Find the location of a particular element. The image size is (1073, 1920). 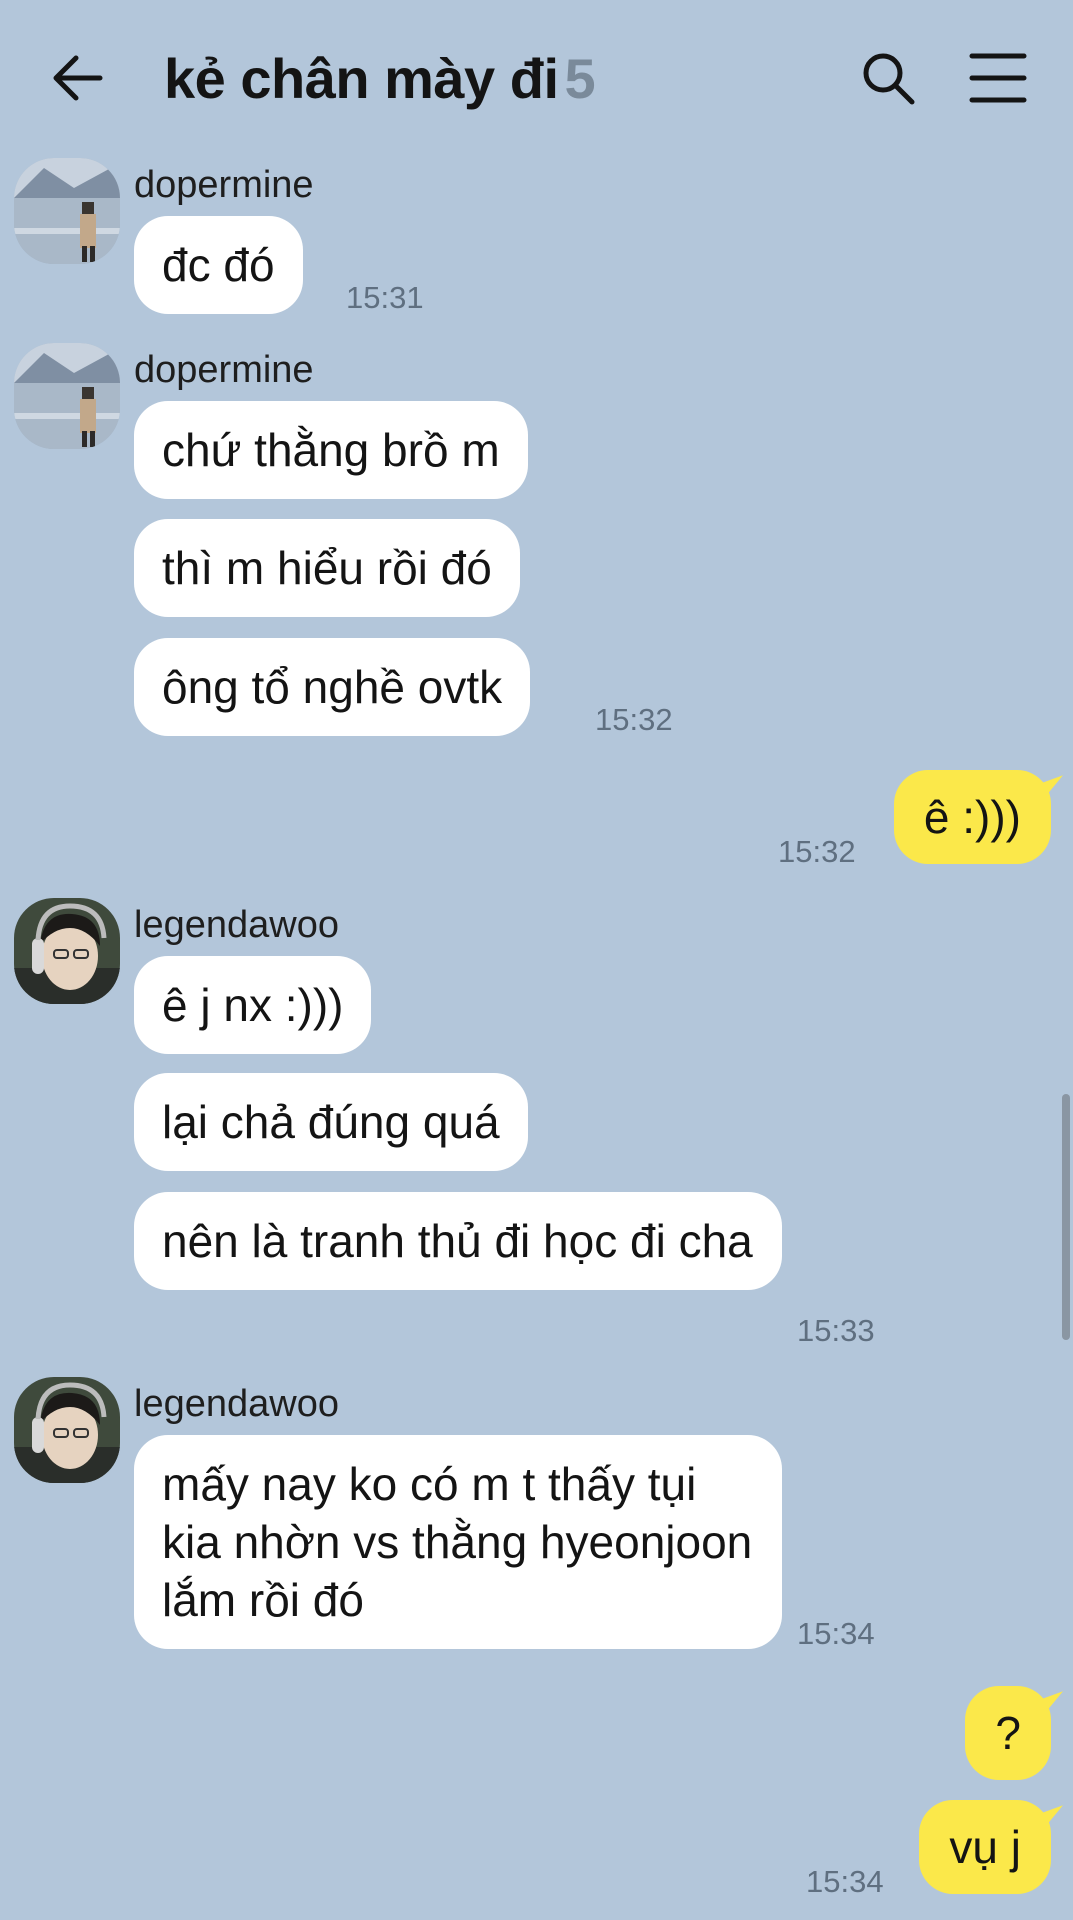

scrollbar-thumb is located at coordinates (1066, 1217).